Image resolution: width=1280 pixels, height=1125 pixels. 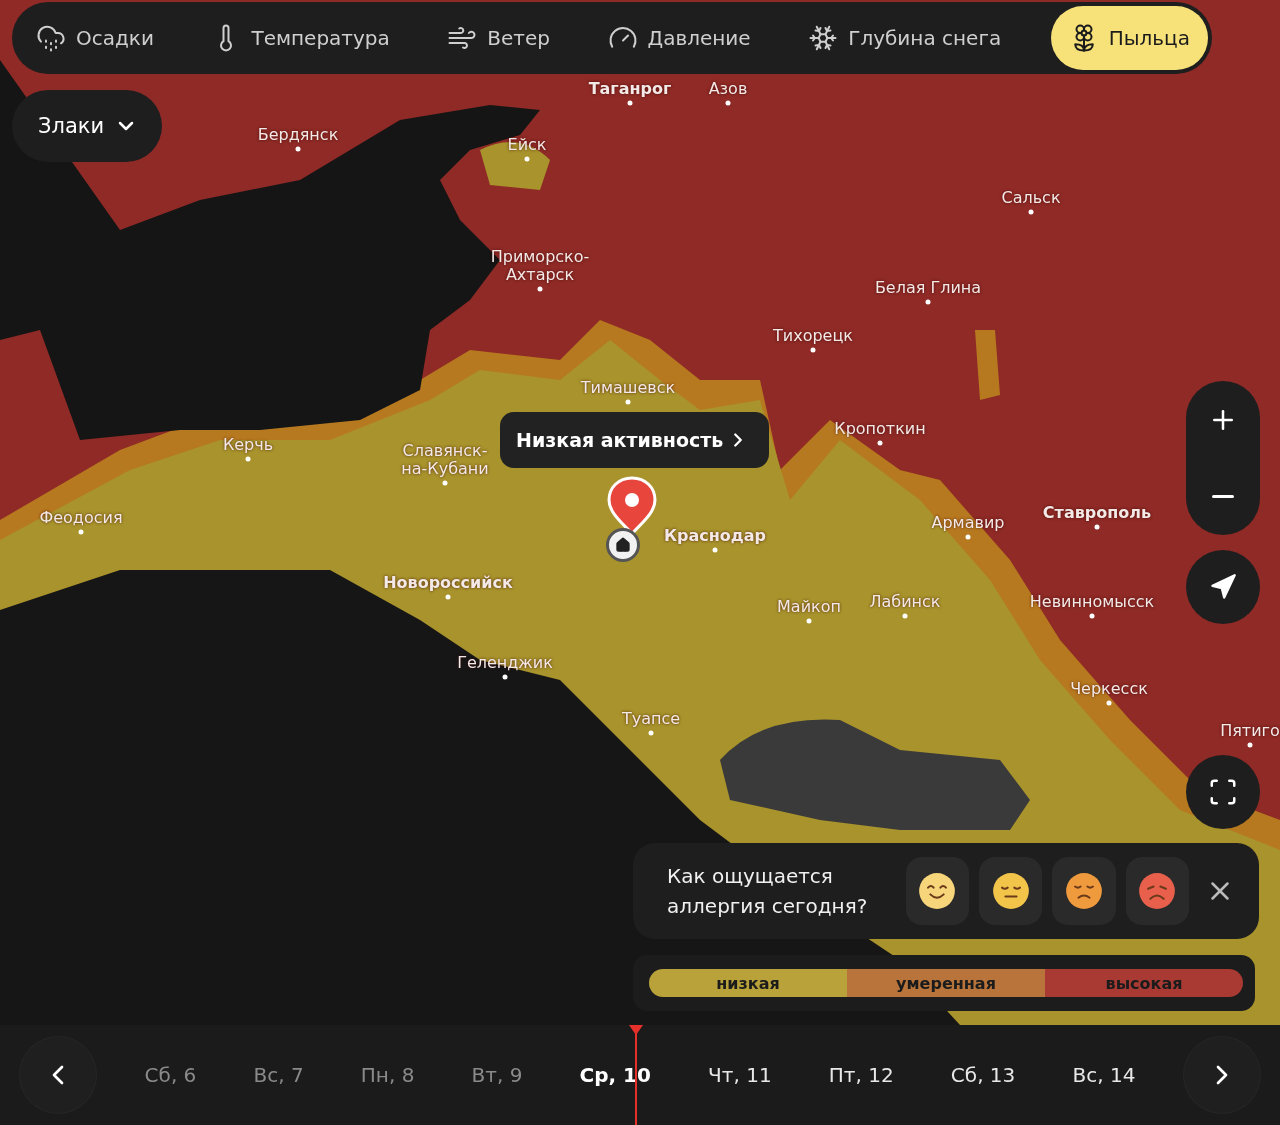 What do you see at coordinates (861, 1075) in the screenshot?
I see `day-tab: Пт, 12` at bounding box center [861, 1075].